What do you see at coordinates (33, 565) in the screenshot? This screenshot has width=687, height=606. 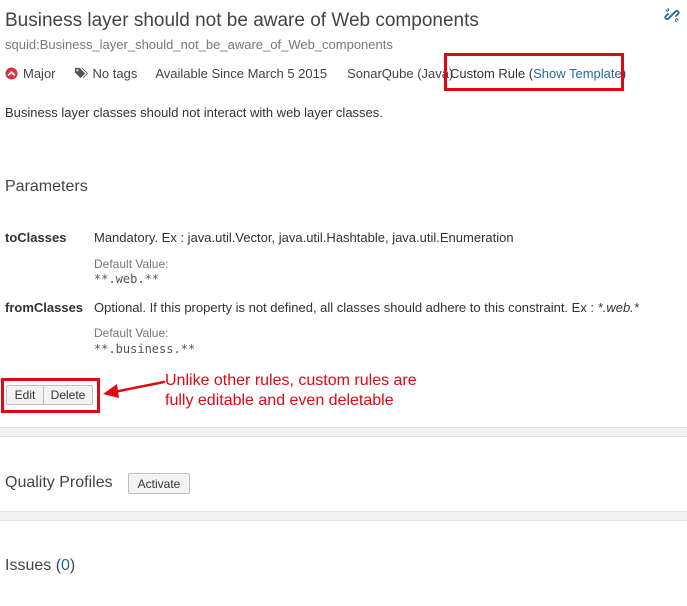 I see `issues-title-prefix: Issues (` at bounding box center [33, 565].